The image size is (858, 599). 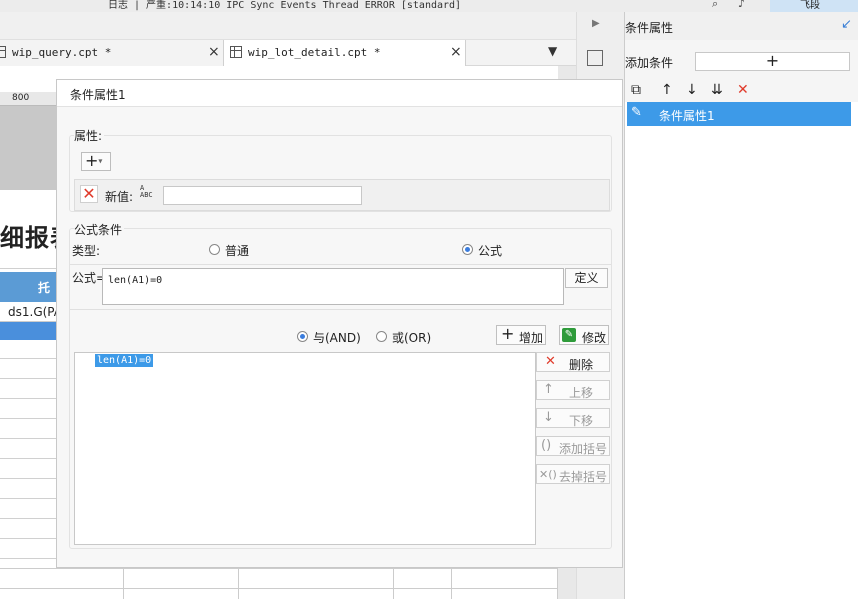 I want to click on copy-icon: ⧉, so click(x=636, y=90).